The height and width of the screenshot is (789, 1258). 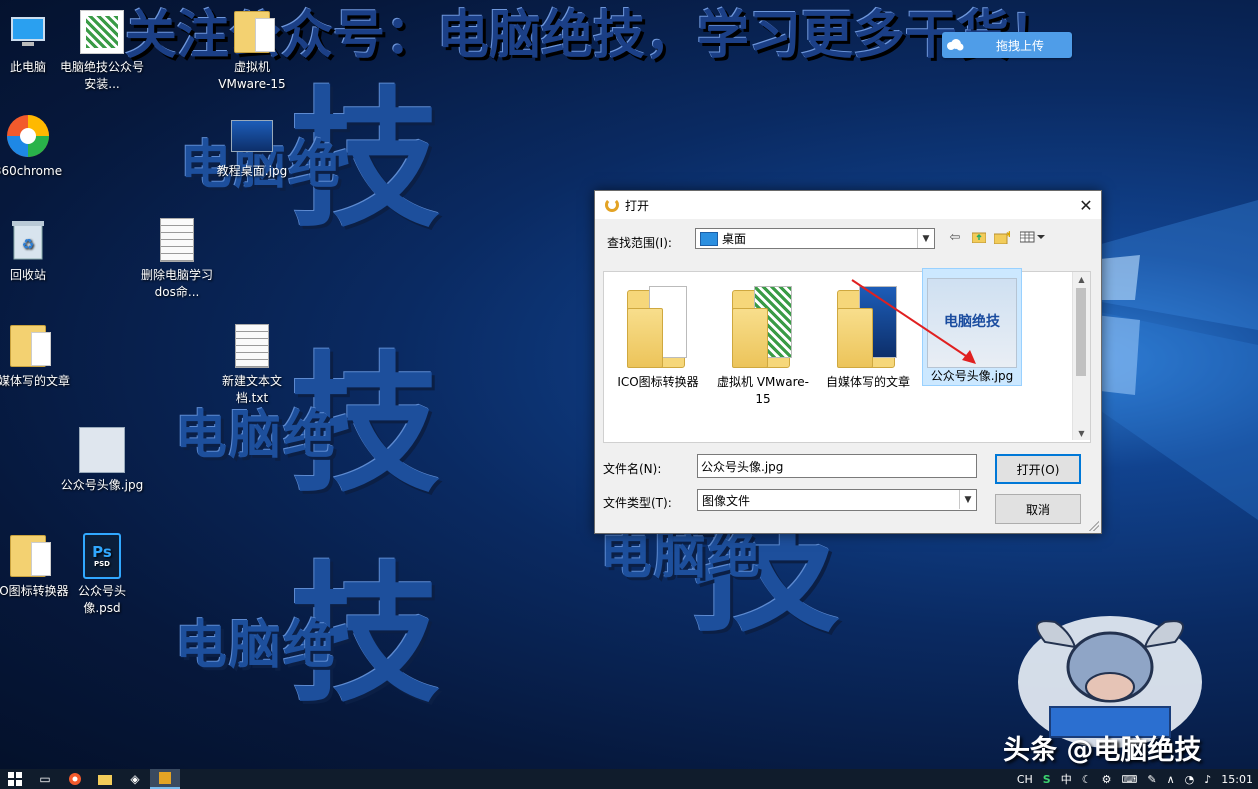 What do you see at coordinates (165, 779) in the screenshot?
I see `active-app-taskbar-icon` at bounding box center [165, 779].